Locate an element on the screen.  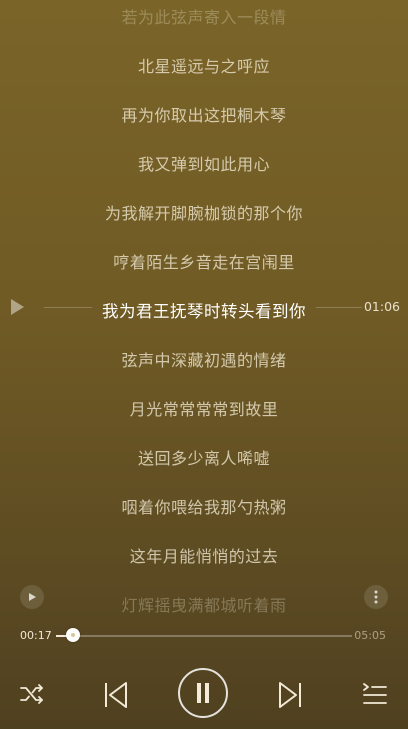
previous-icon is located at coordinates (116, 695).